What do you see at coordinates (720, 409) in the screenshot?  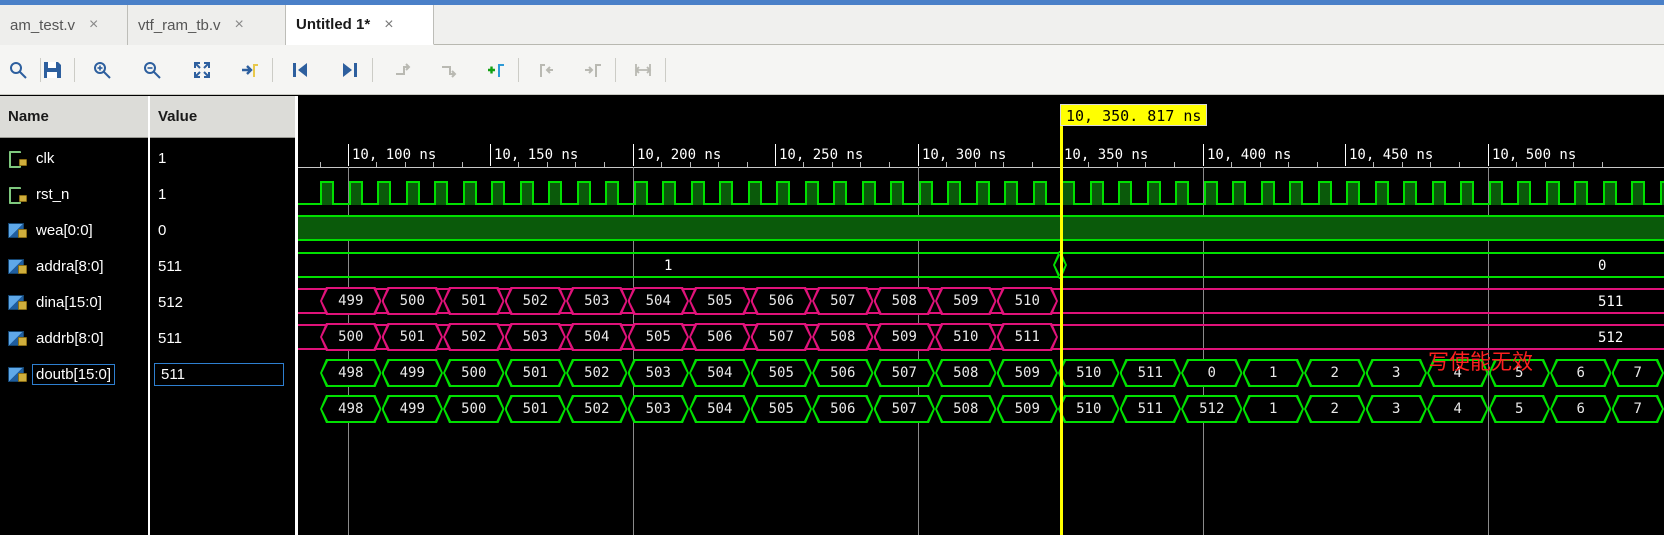 I see `bus-segment: 504` at bounding box center [720, 409].